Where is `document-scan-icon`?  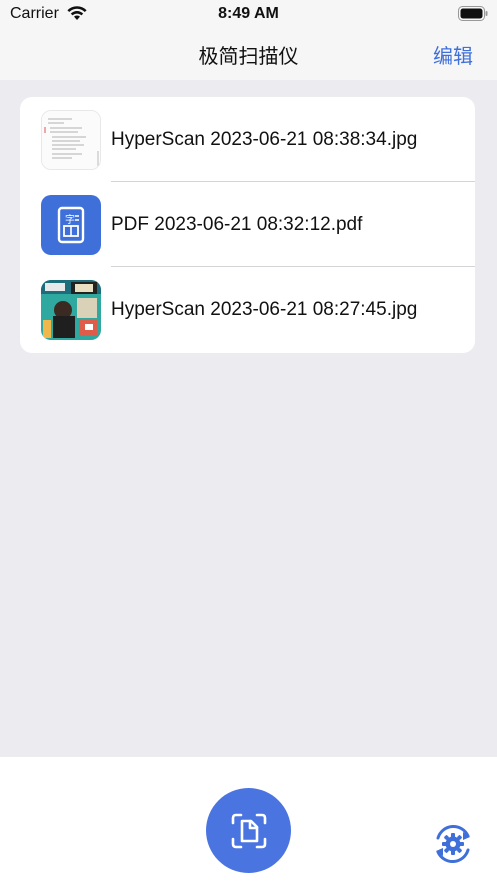 document-scan-icon is located at coordinates (248, 830).